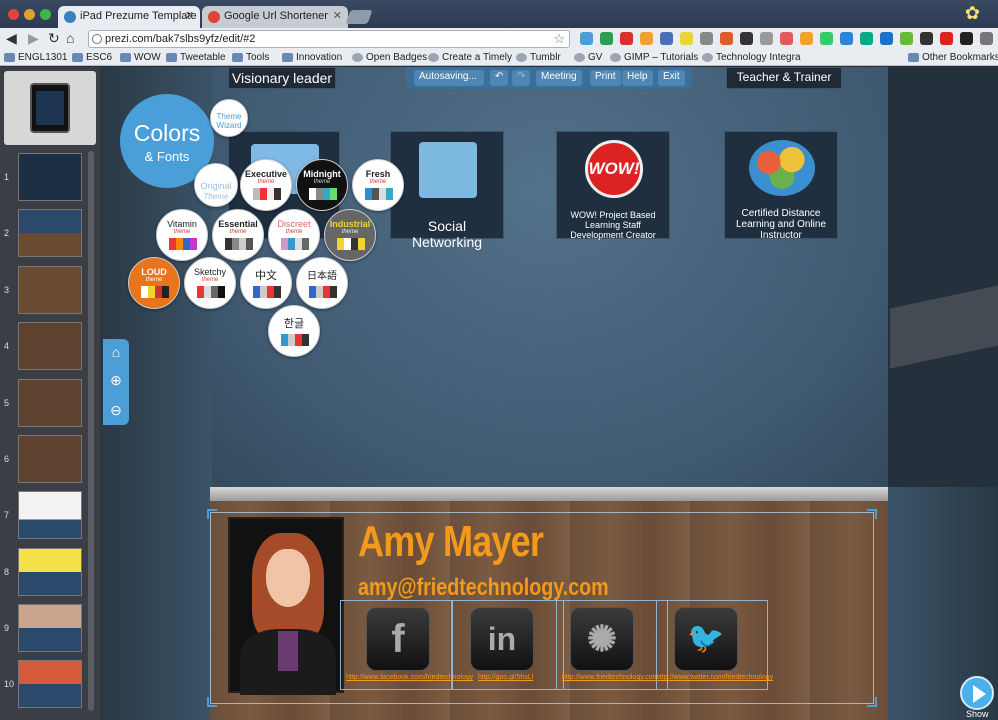 The image size is (998, 720). I want to click on bookmark-star-icon: ☆, so click(559, 39).